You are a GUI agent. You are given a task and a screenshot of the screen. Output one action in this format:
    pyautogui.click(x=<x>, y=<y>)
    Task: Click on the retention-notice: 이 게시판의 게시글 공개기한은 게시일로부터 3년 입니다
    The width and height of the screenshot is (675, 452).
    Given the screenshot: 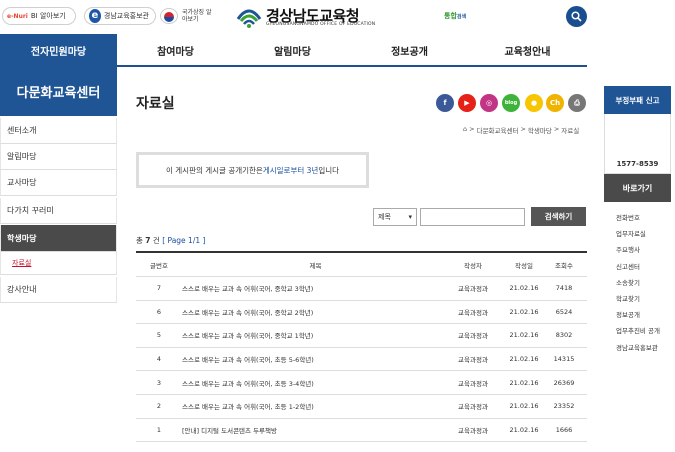 What is the action you would take?
    pyautogui.click(x=252, y=170)
    